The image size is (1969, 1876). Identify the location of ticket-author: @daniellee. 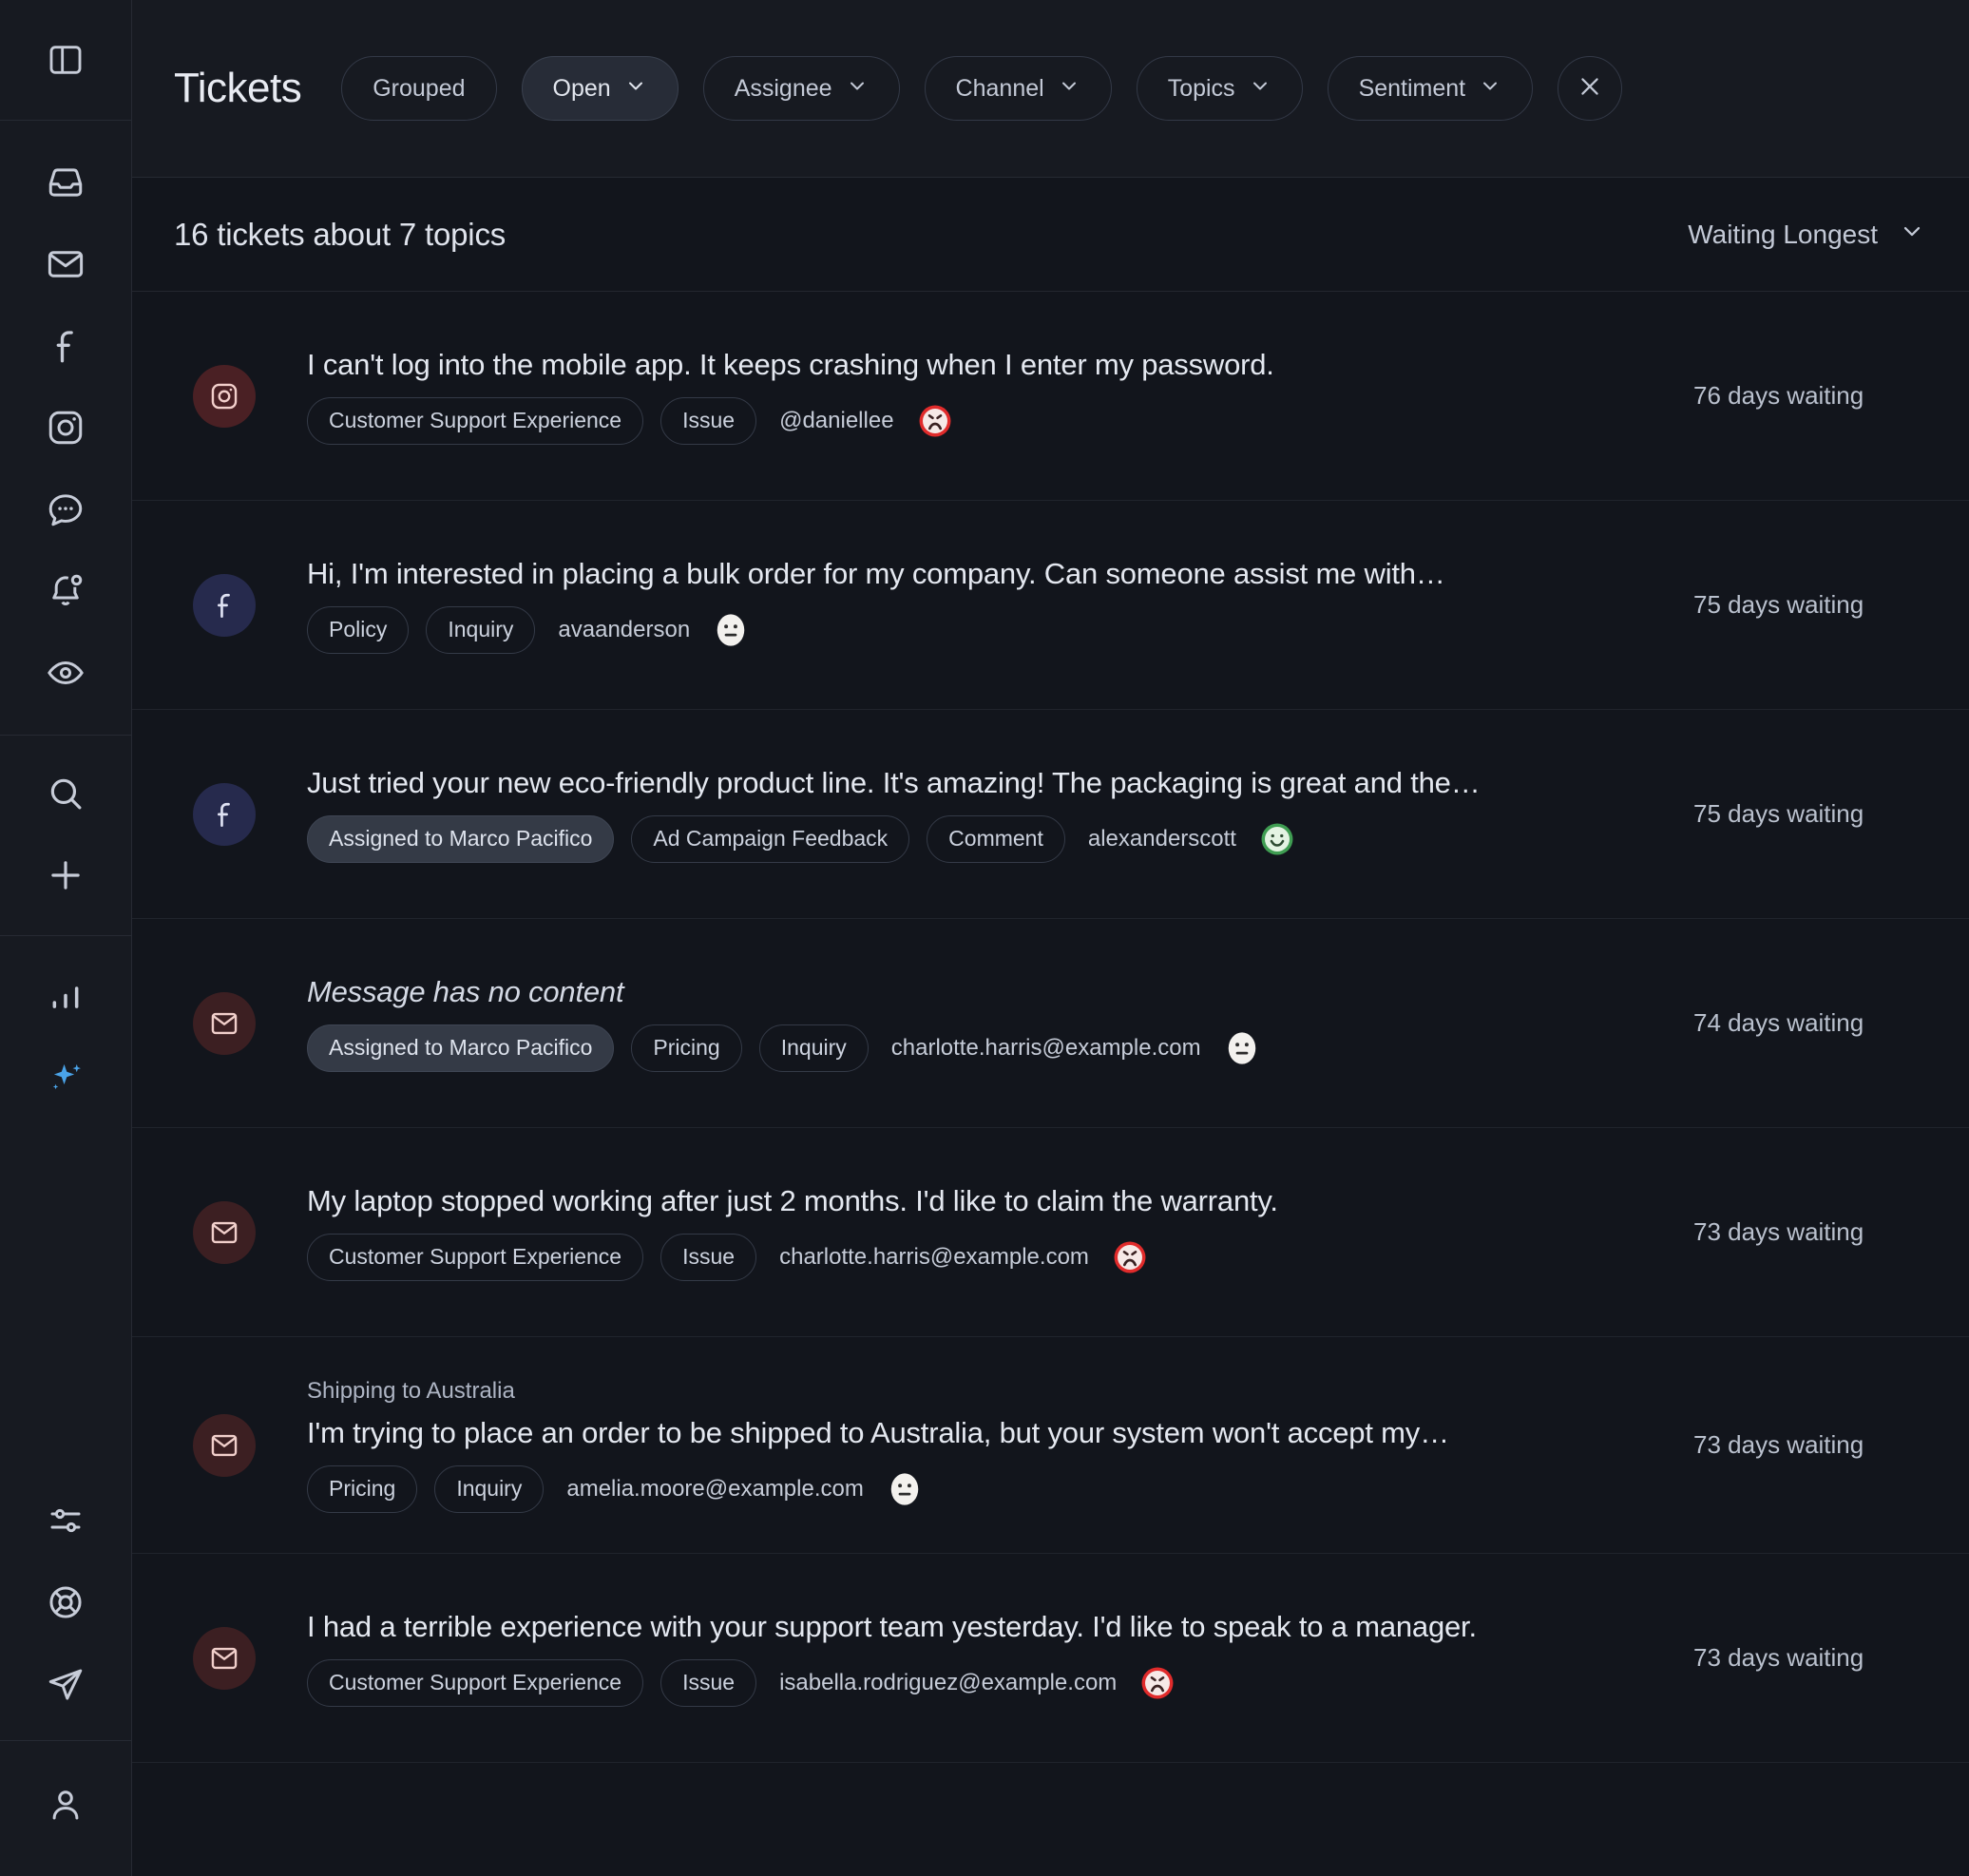
(836, 420).